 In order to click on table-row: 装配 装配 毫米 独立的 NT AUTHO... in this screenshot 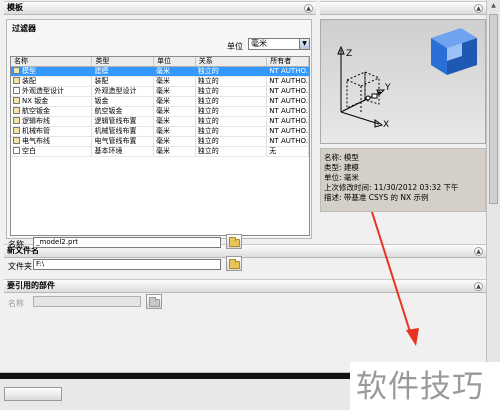, I will do `click(160, 82)`.